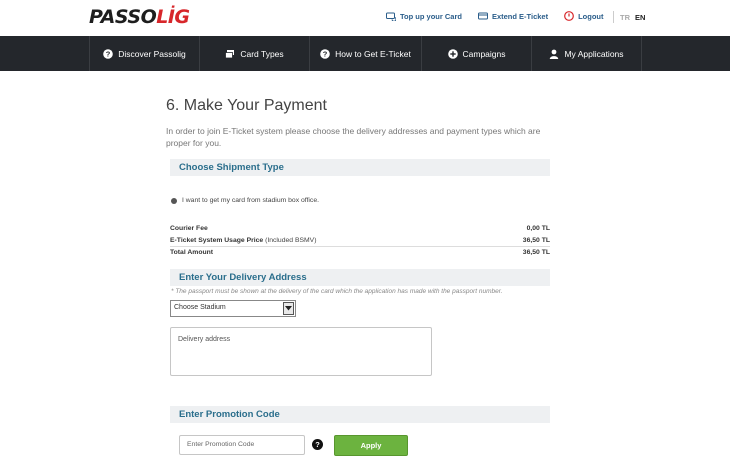 Image resolution: width=730 pixels, height=465 pixels. Describe the element at coordinates (288, 308) in the screenshot. I see `chevron-down-icon` at that location.